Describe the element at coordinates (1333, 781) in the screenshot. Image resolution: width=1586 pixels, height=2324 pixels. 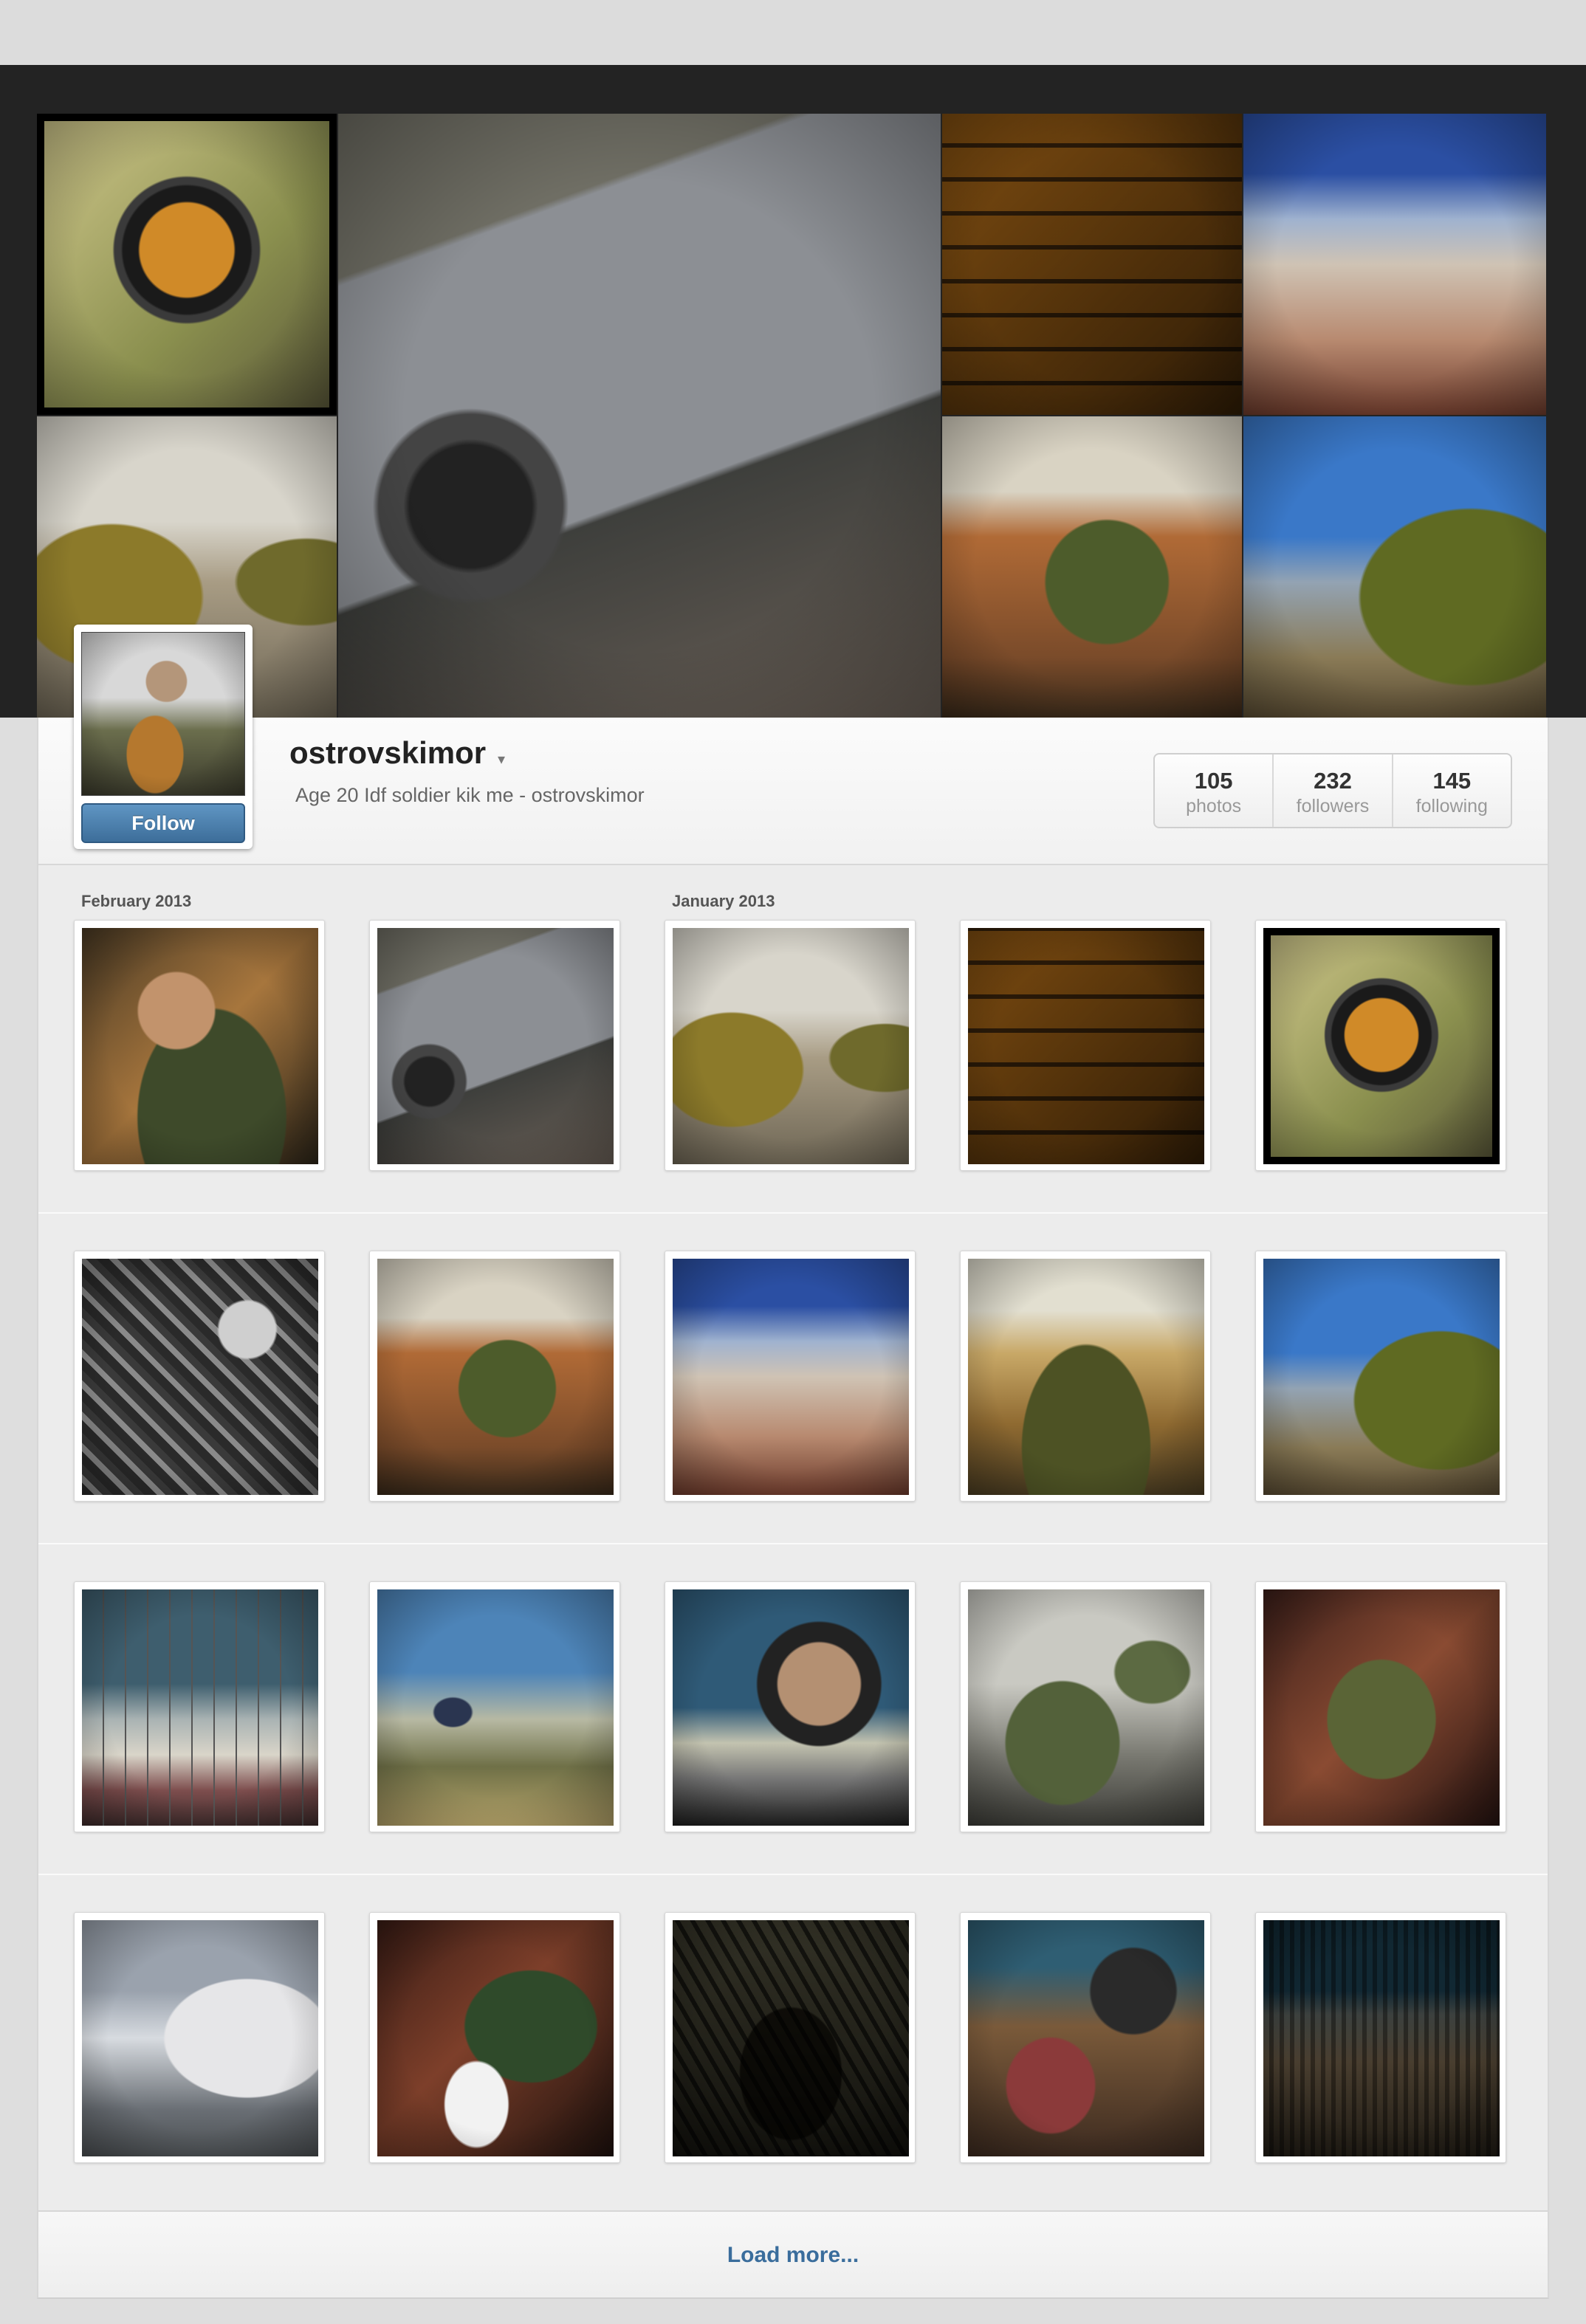
I see `stat-followers-count: 232` at that location.